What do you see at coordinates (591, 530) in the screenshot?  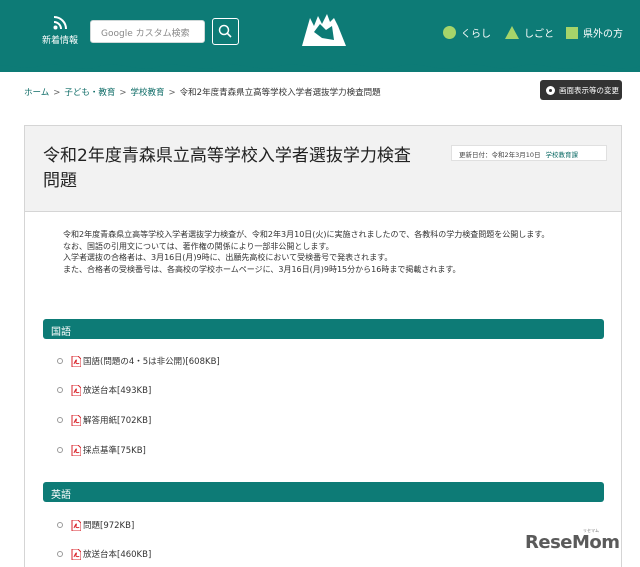 I see `resemom-watermark-sub: リセマム` at bounding box center [591, 530].